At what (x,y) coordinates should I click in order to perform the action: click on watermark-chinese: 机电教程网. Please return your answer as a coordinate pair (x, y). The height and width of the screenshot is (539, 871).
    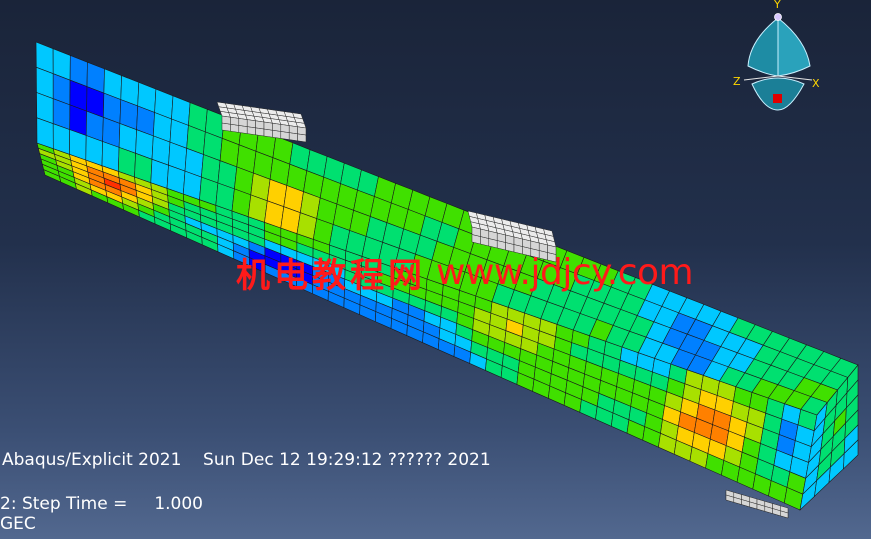
    Looking at the image, I should click on (331, 276).